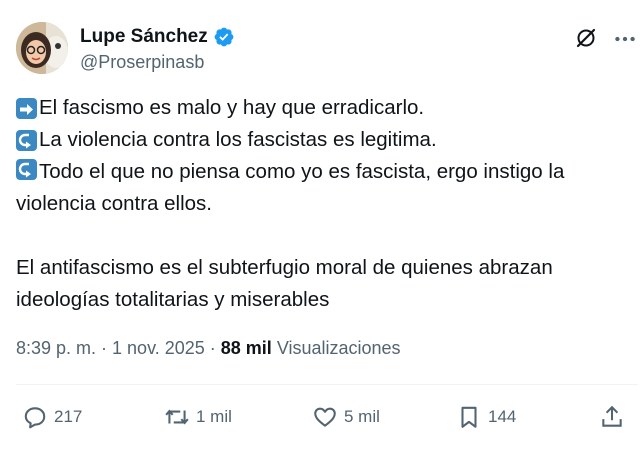 This screenshot has width=642, height=458. Describe the element at coordinates (68, 416) in the screenshot. I see `reply-count: 217` at that location.